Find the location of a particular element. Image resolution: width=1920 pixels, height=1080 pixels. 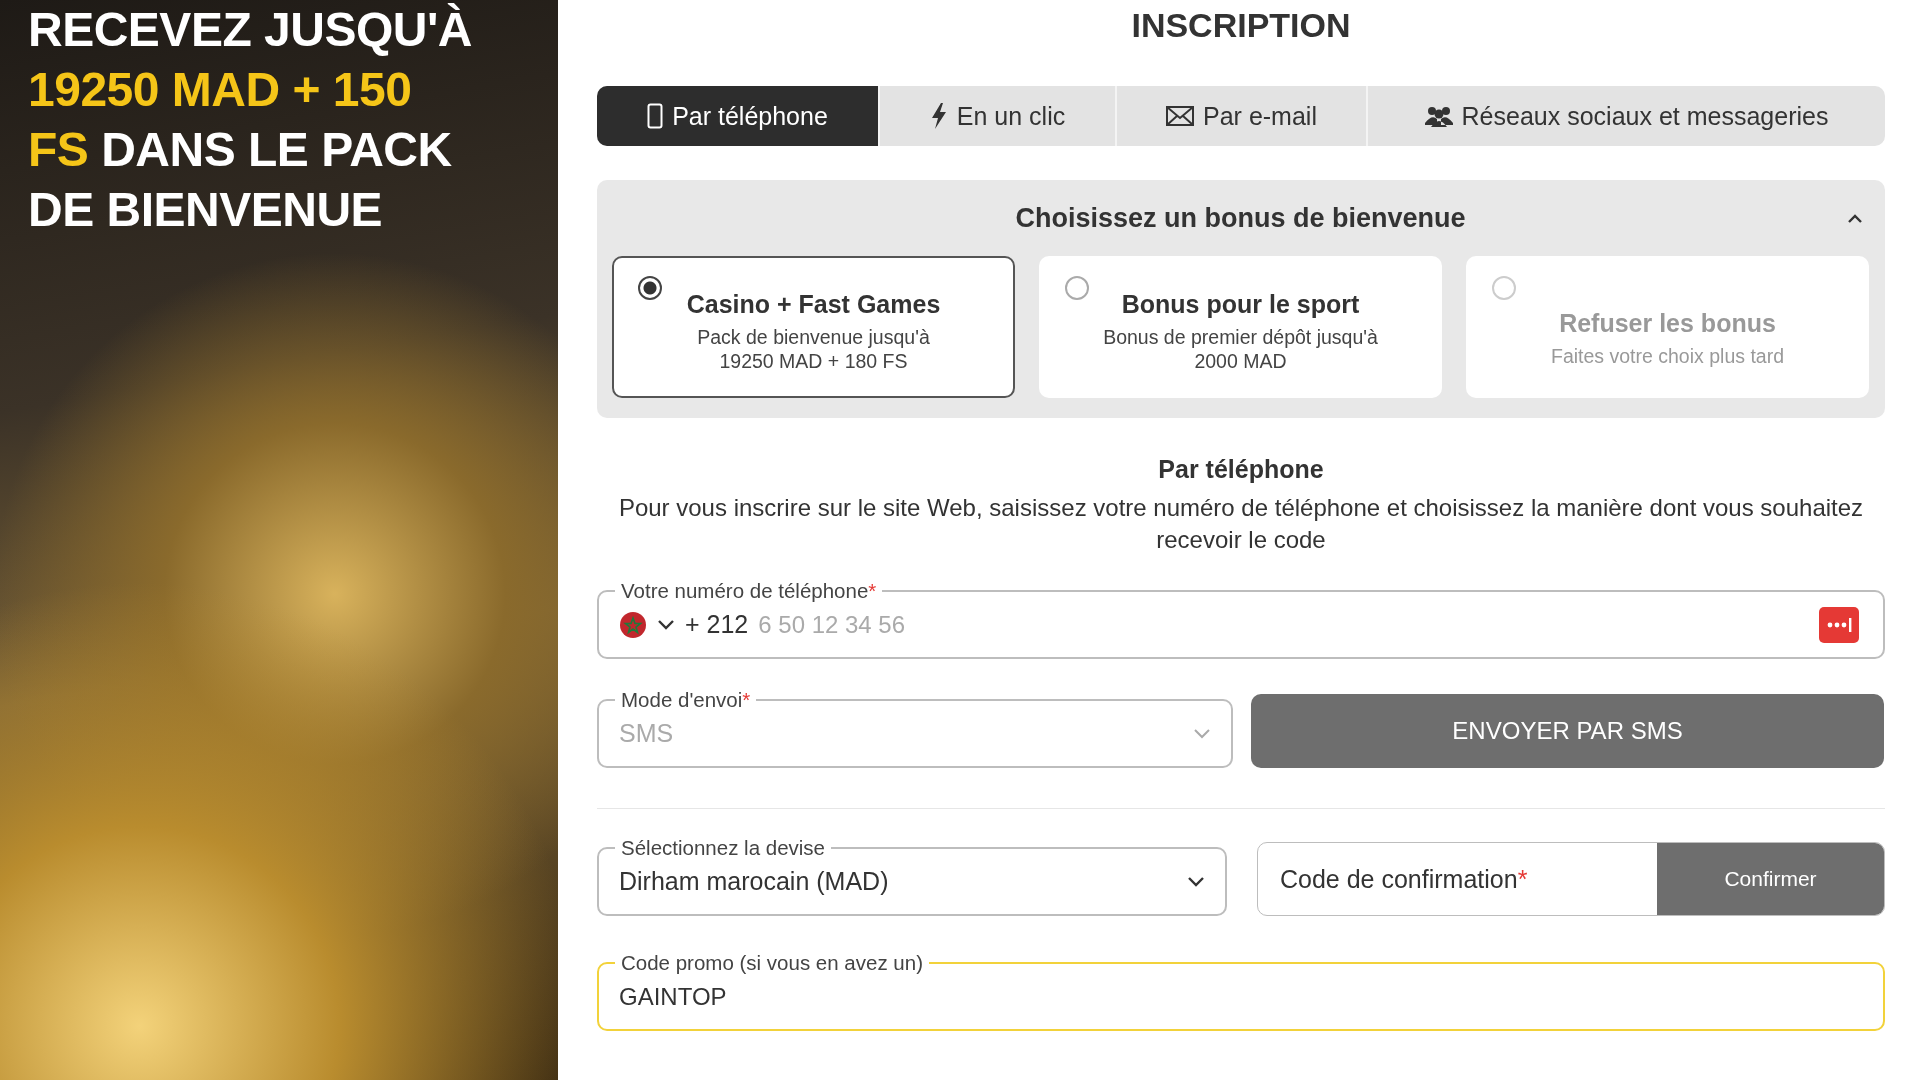

confirm-button: Confirmer is located at coordinates (1770, 879).